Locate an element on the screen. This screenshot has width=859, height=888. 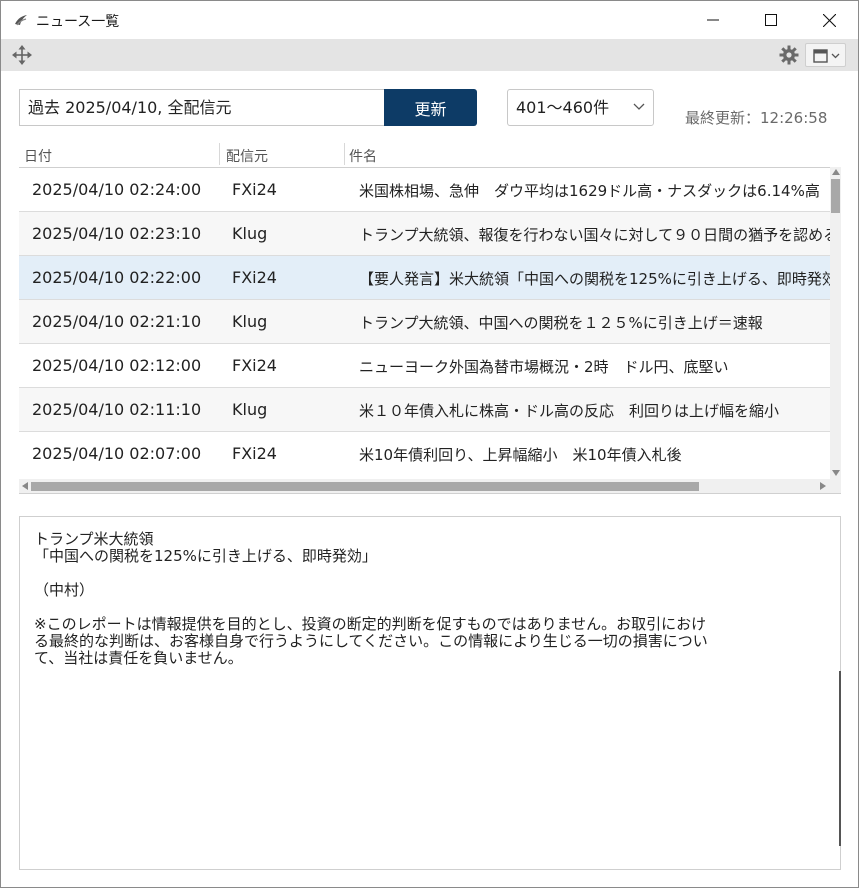
table-horizontal-scrollbar is located at coordinates (430, 486).